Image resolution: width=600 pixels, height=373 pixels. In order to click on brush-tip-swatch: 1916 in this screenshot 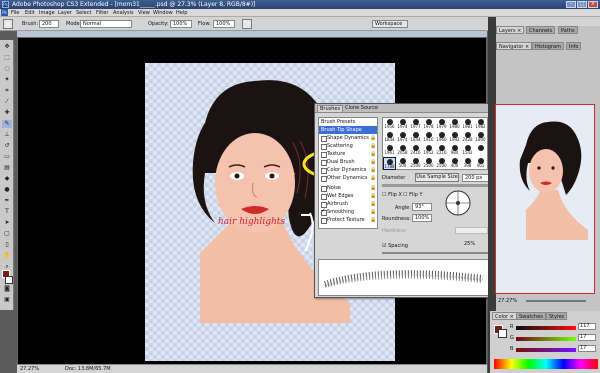, I will do `click(428, 137)`.